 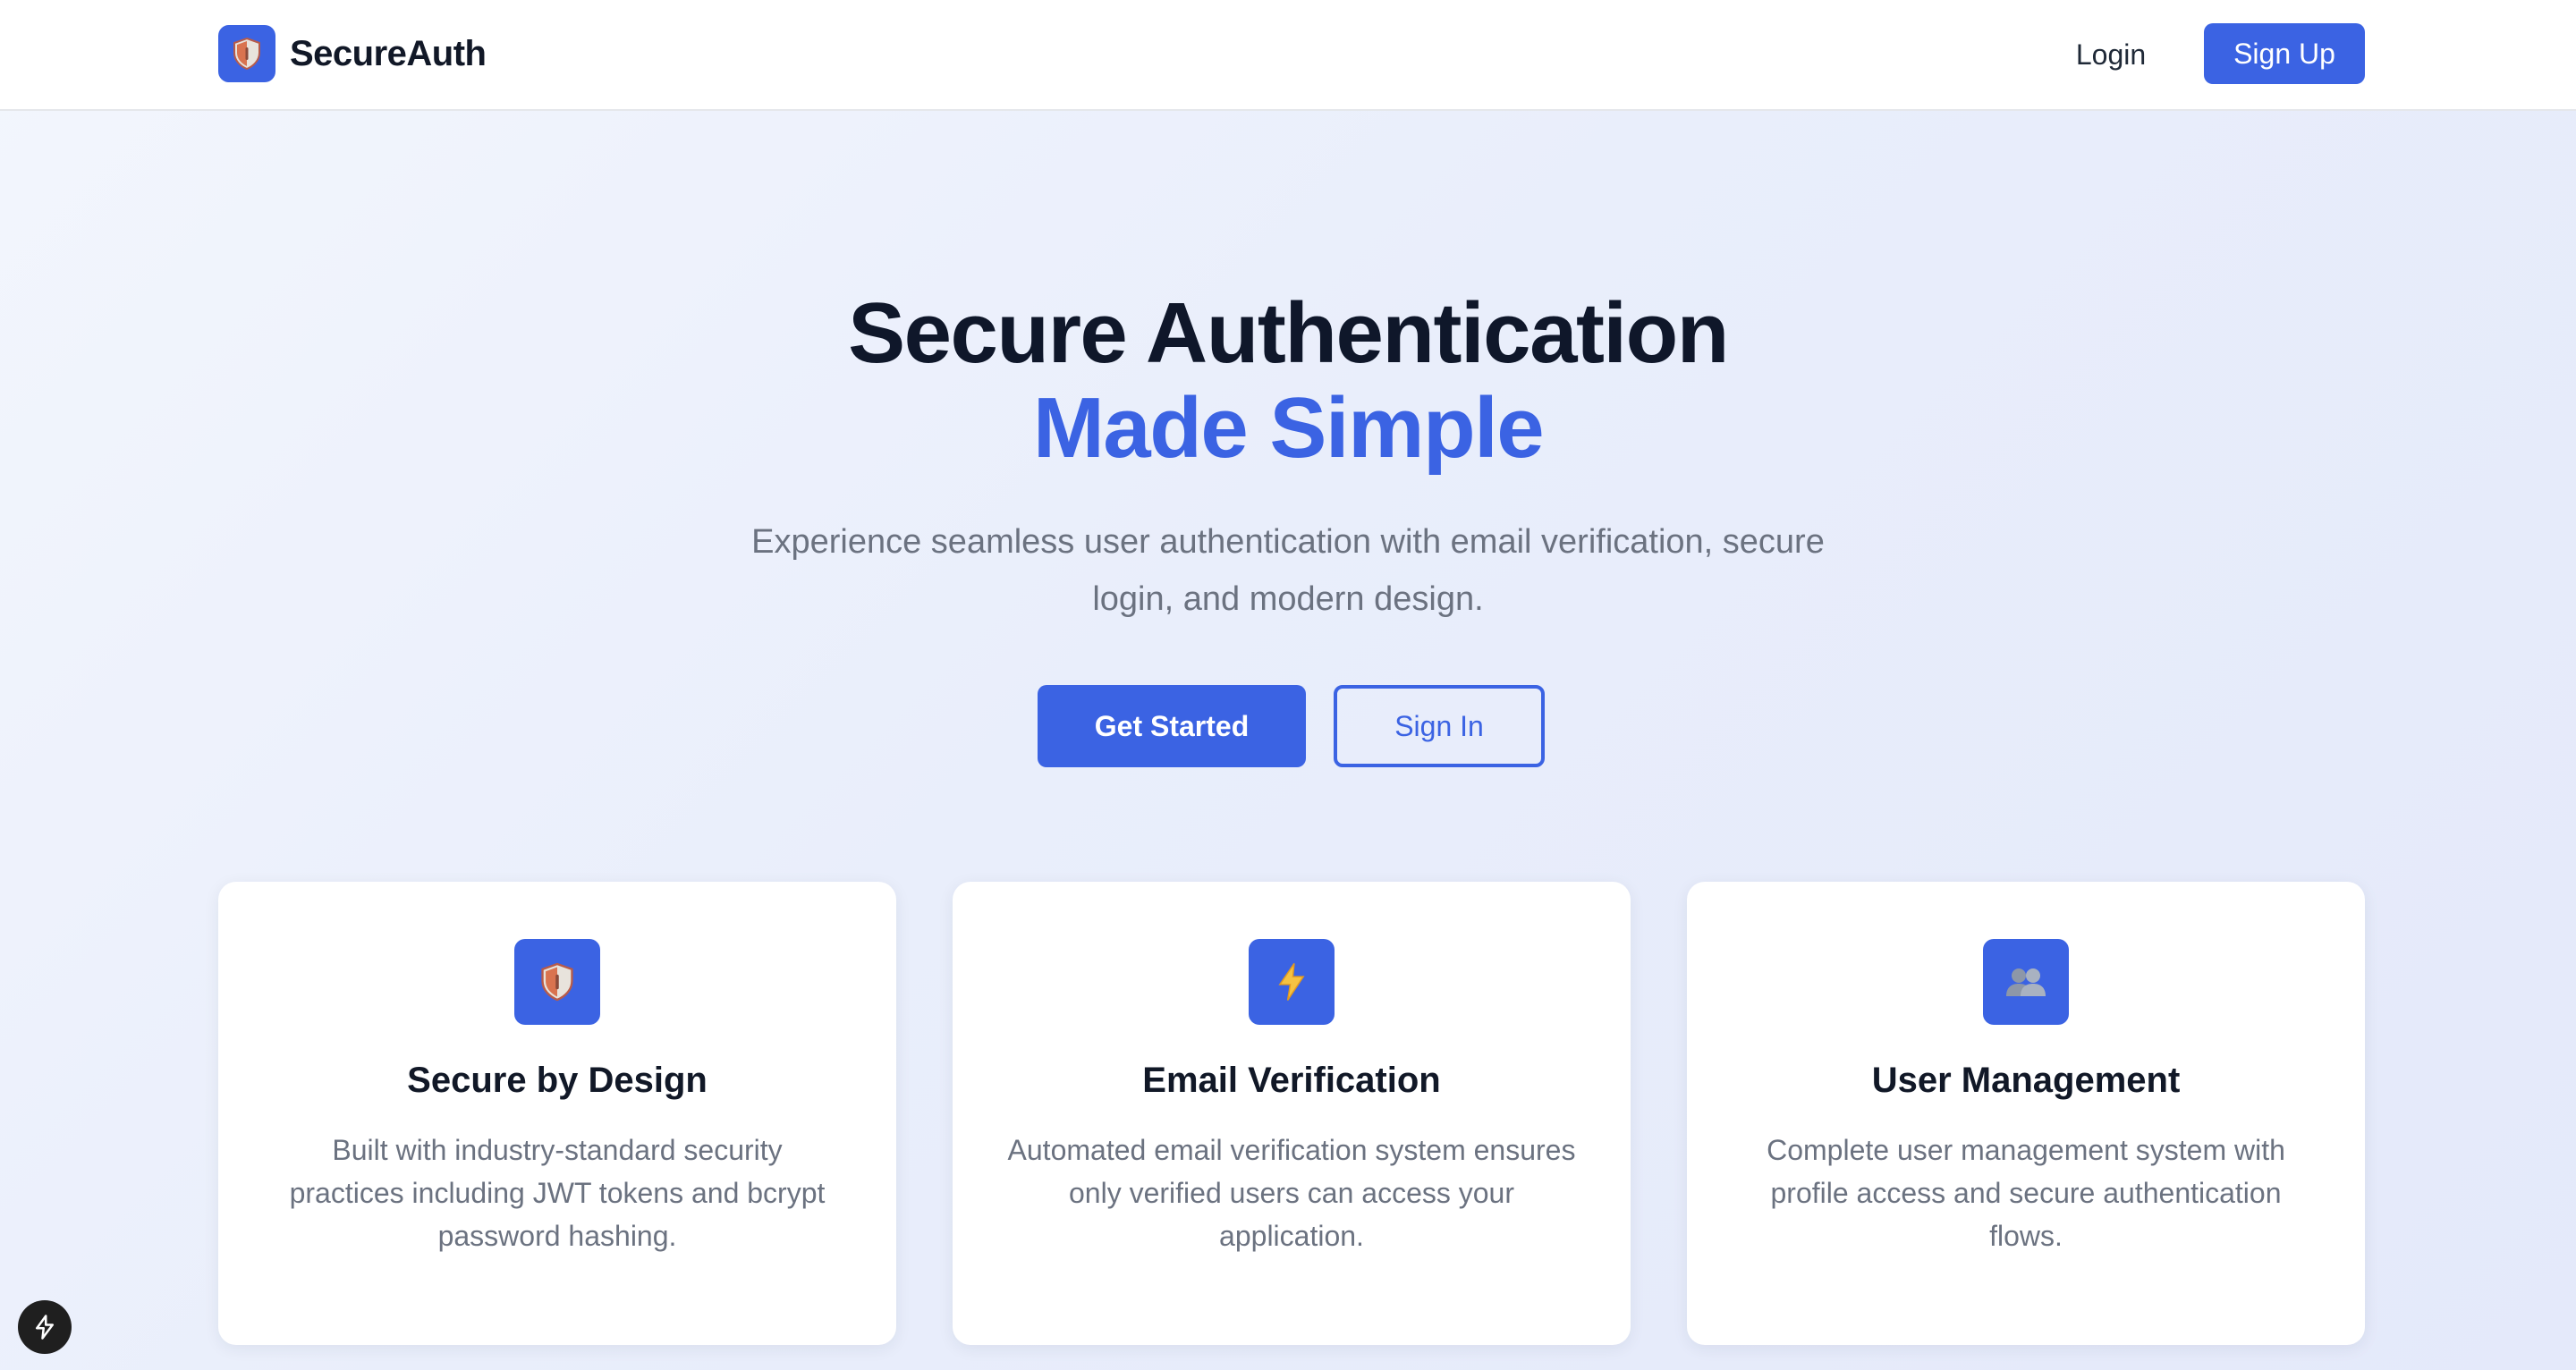 I want to click on users-icon, so click(x=2026, y=982).